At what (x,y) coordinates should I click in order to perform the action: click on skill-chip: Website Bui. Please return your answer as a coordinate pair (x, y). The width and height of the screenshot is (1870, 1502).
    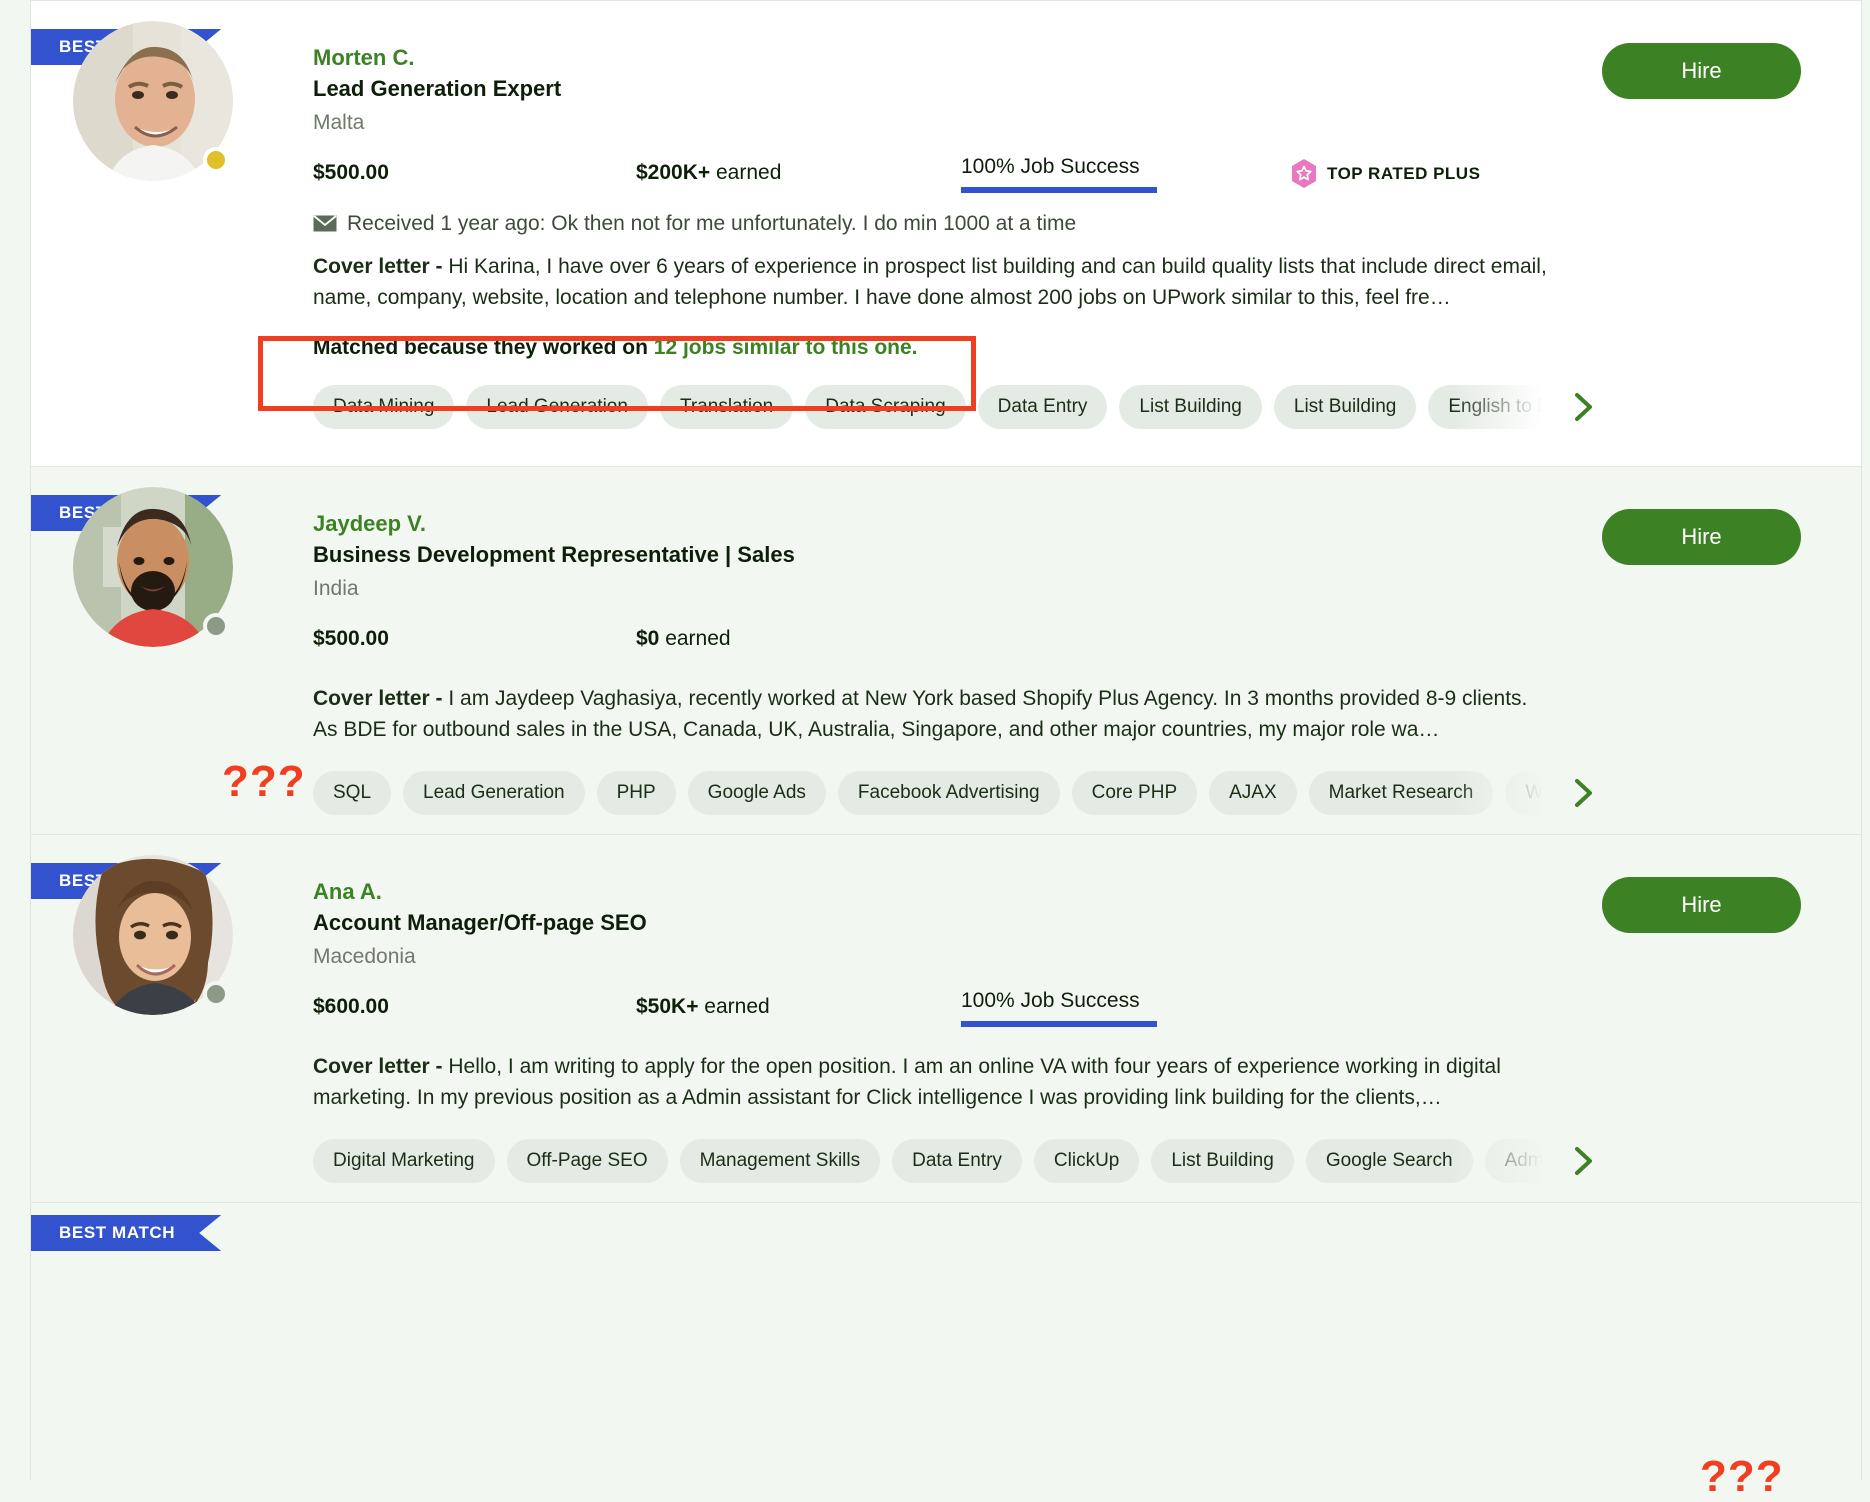
    Looking at the image, I should click on (1526, 793).